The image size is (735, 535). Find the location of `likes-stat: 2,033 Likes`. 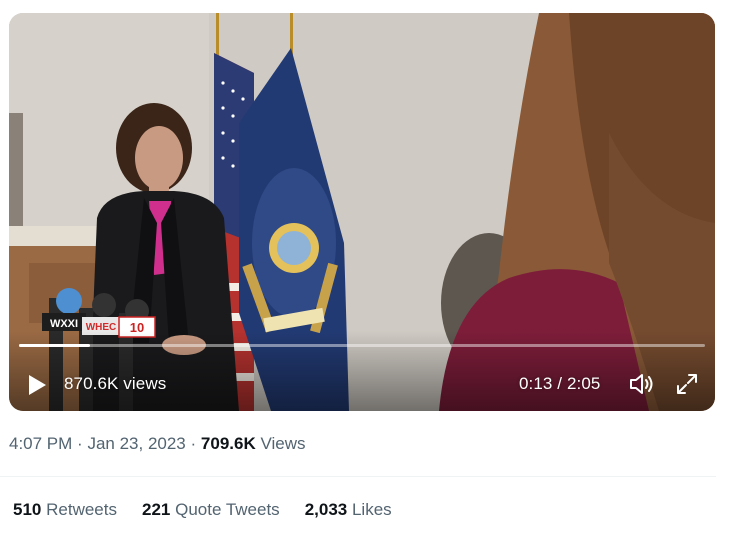

likes-stat: 2,033 Likes is located at coordinates (348, 510).